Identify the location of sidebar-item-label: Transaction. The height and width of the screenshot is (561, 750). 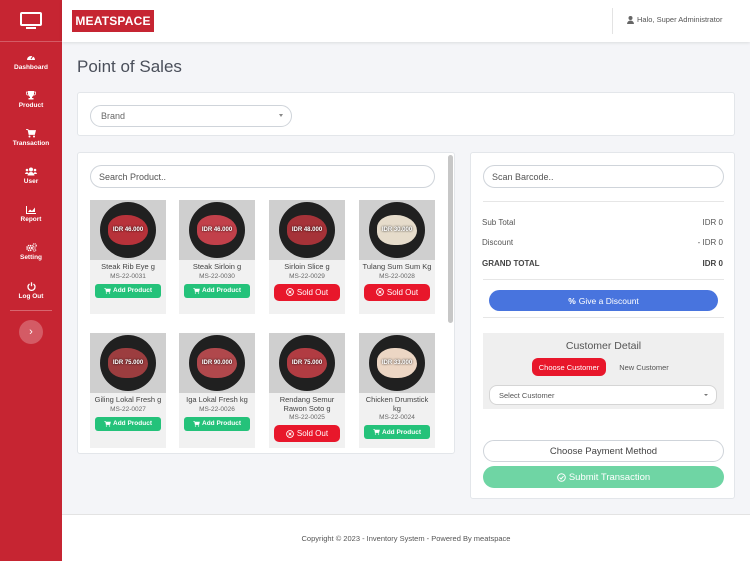
(31, 143).